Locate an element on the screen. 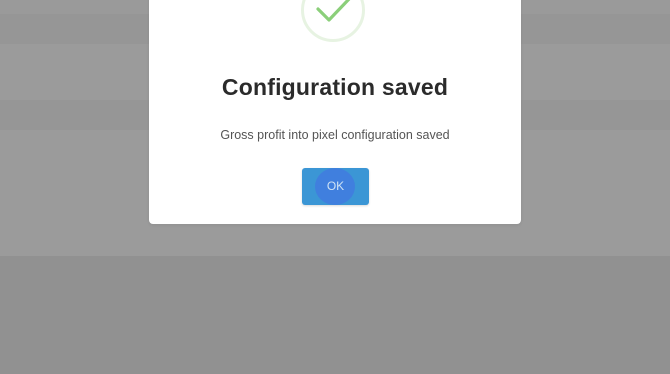 The height and width of the screenshot is (374, 670). dialog-title: Configuration saved is located at coordinates (335, 87).